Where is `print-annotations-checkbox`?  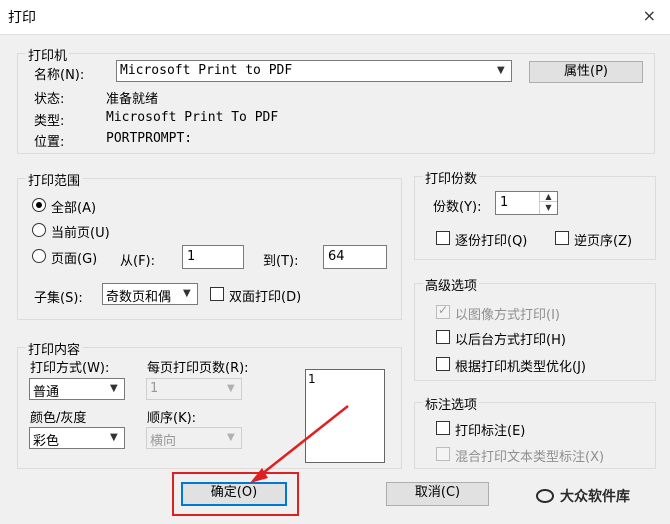
print-annotations-checkbox is located at coordinates (443, 428).